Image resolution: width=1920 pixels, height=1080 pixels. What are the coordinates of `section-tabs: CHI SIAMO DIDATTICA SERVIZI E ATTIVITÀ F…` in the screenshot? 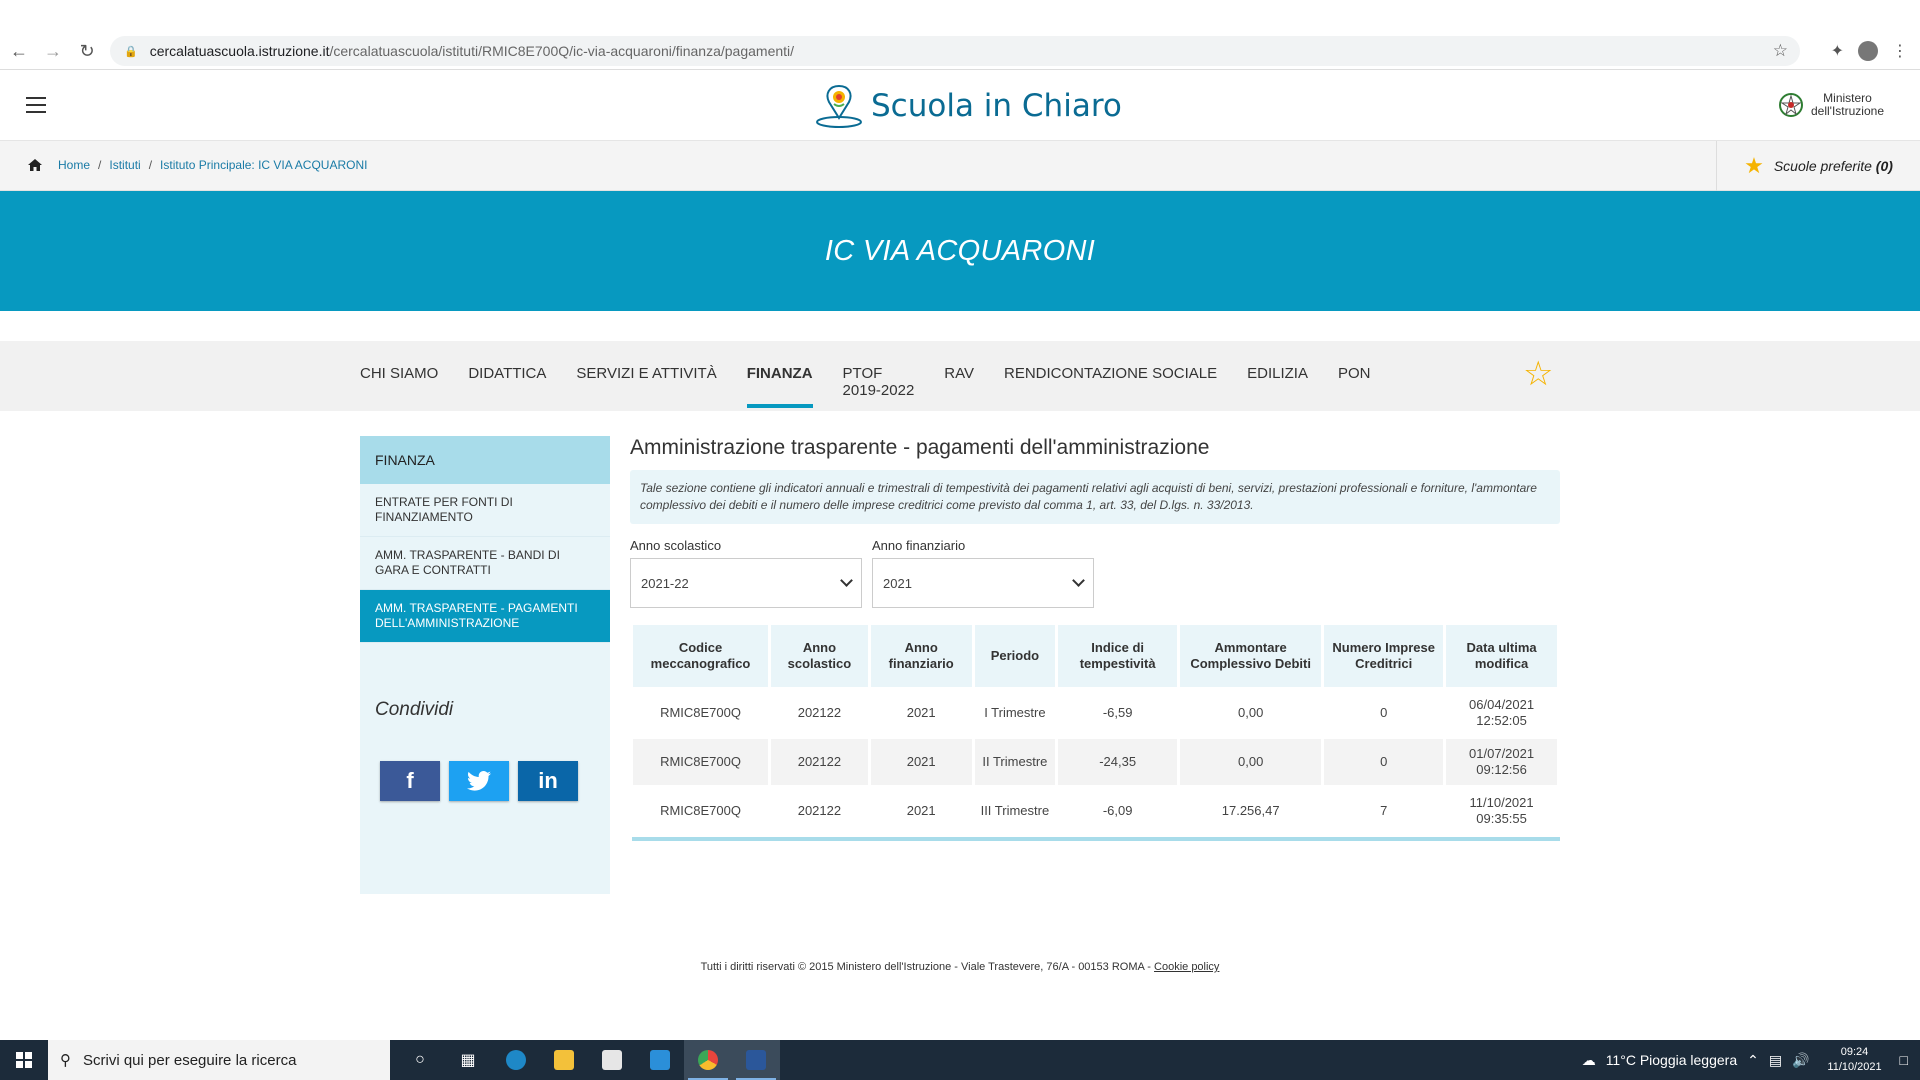 It's located at (960, 376).